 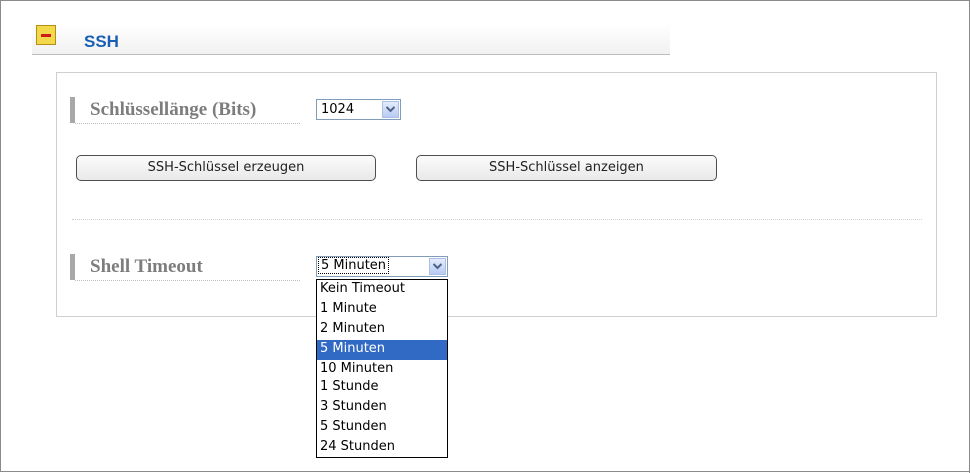 I want to click on divider, so click(x=497, y=219).